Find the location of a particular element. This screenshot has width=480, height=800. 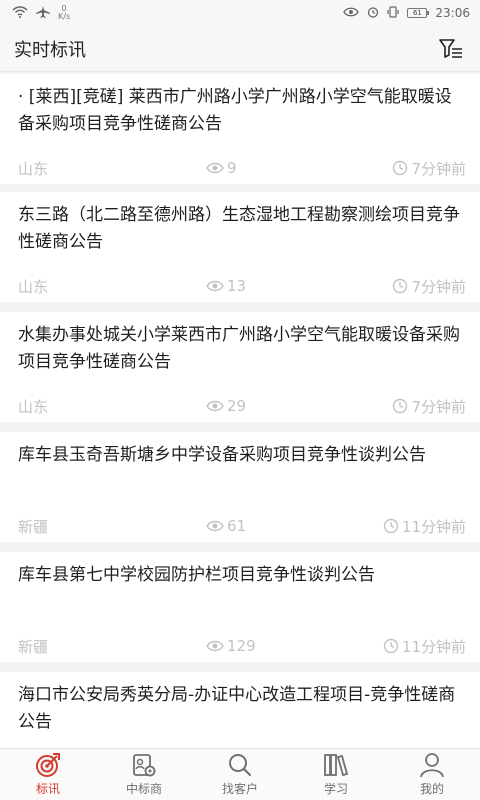

list-item: 库车县第七中学校园防护栏项目竞争性谈判公告 新疆 129 11分钟前 is located at coordinates (240, 607).